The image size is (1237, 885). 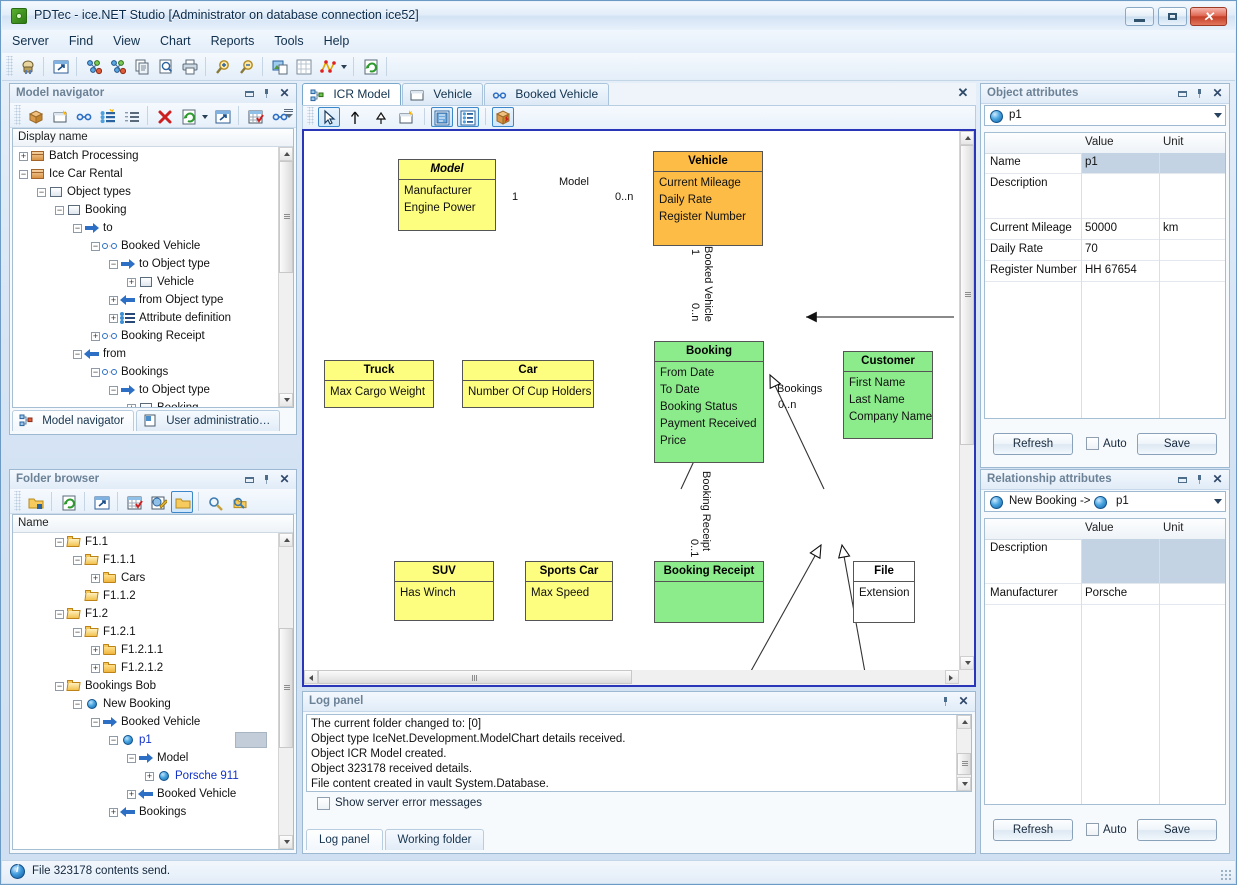 What do you see at coordinates (1105, 229) in the screenshot?
I see `table-row: Current Mileage 50000 km` at bounding box center [1105, 229].